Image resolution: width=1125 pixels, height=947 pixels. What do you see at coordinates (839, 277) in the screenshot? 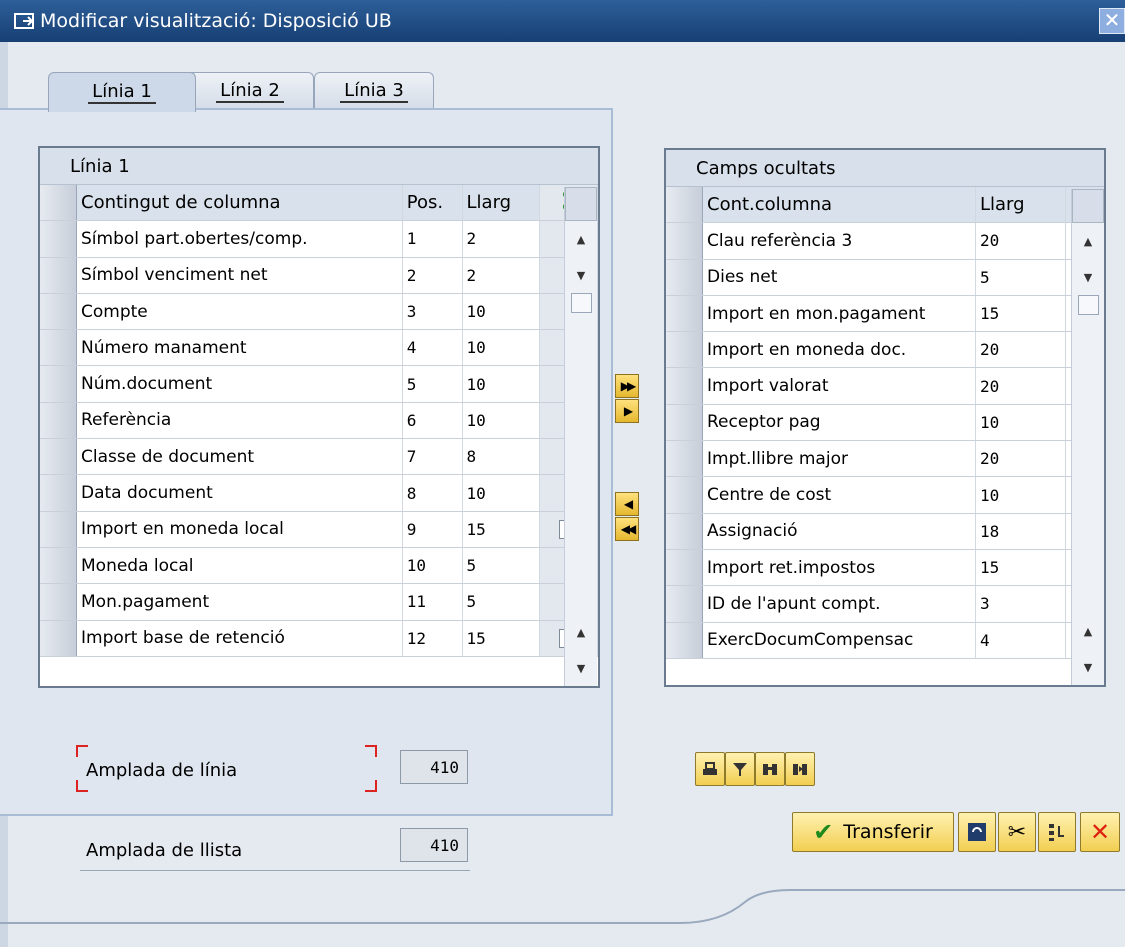
I see `column-content-cell: Dies net` at bounding box center [839, 277].